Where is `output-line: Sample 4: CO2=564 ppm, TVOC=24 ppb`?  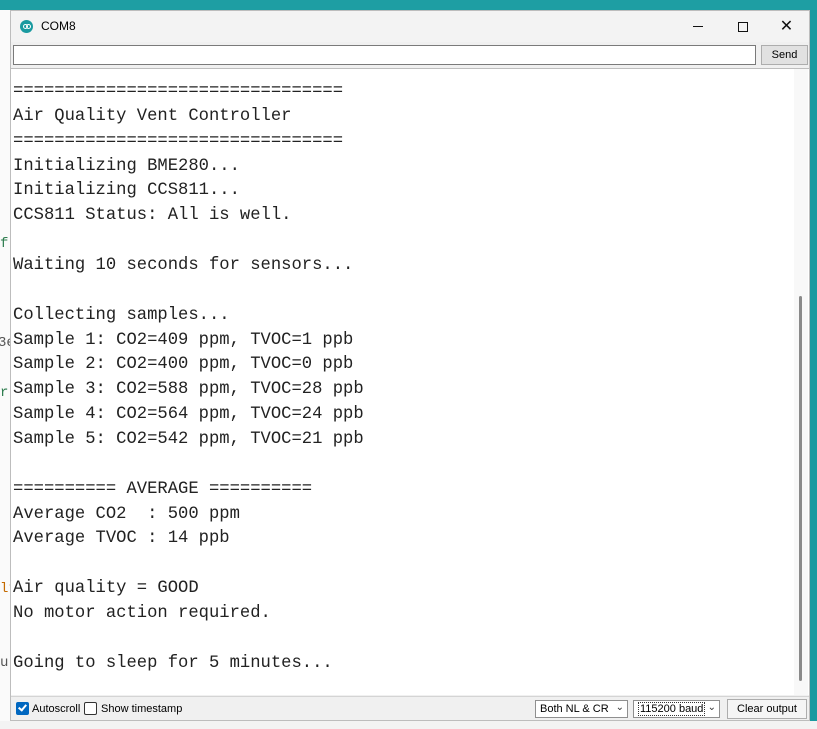
output-line: Sample 4: CO2=564 ppm, TVOC=24 ppb is located at coordinates (188, 415).